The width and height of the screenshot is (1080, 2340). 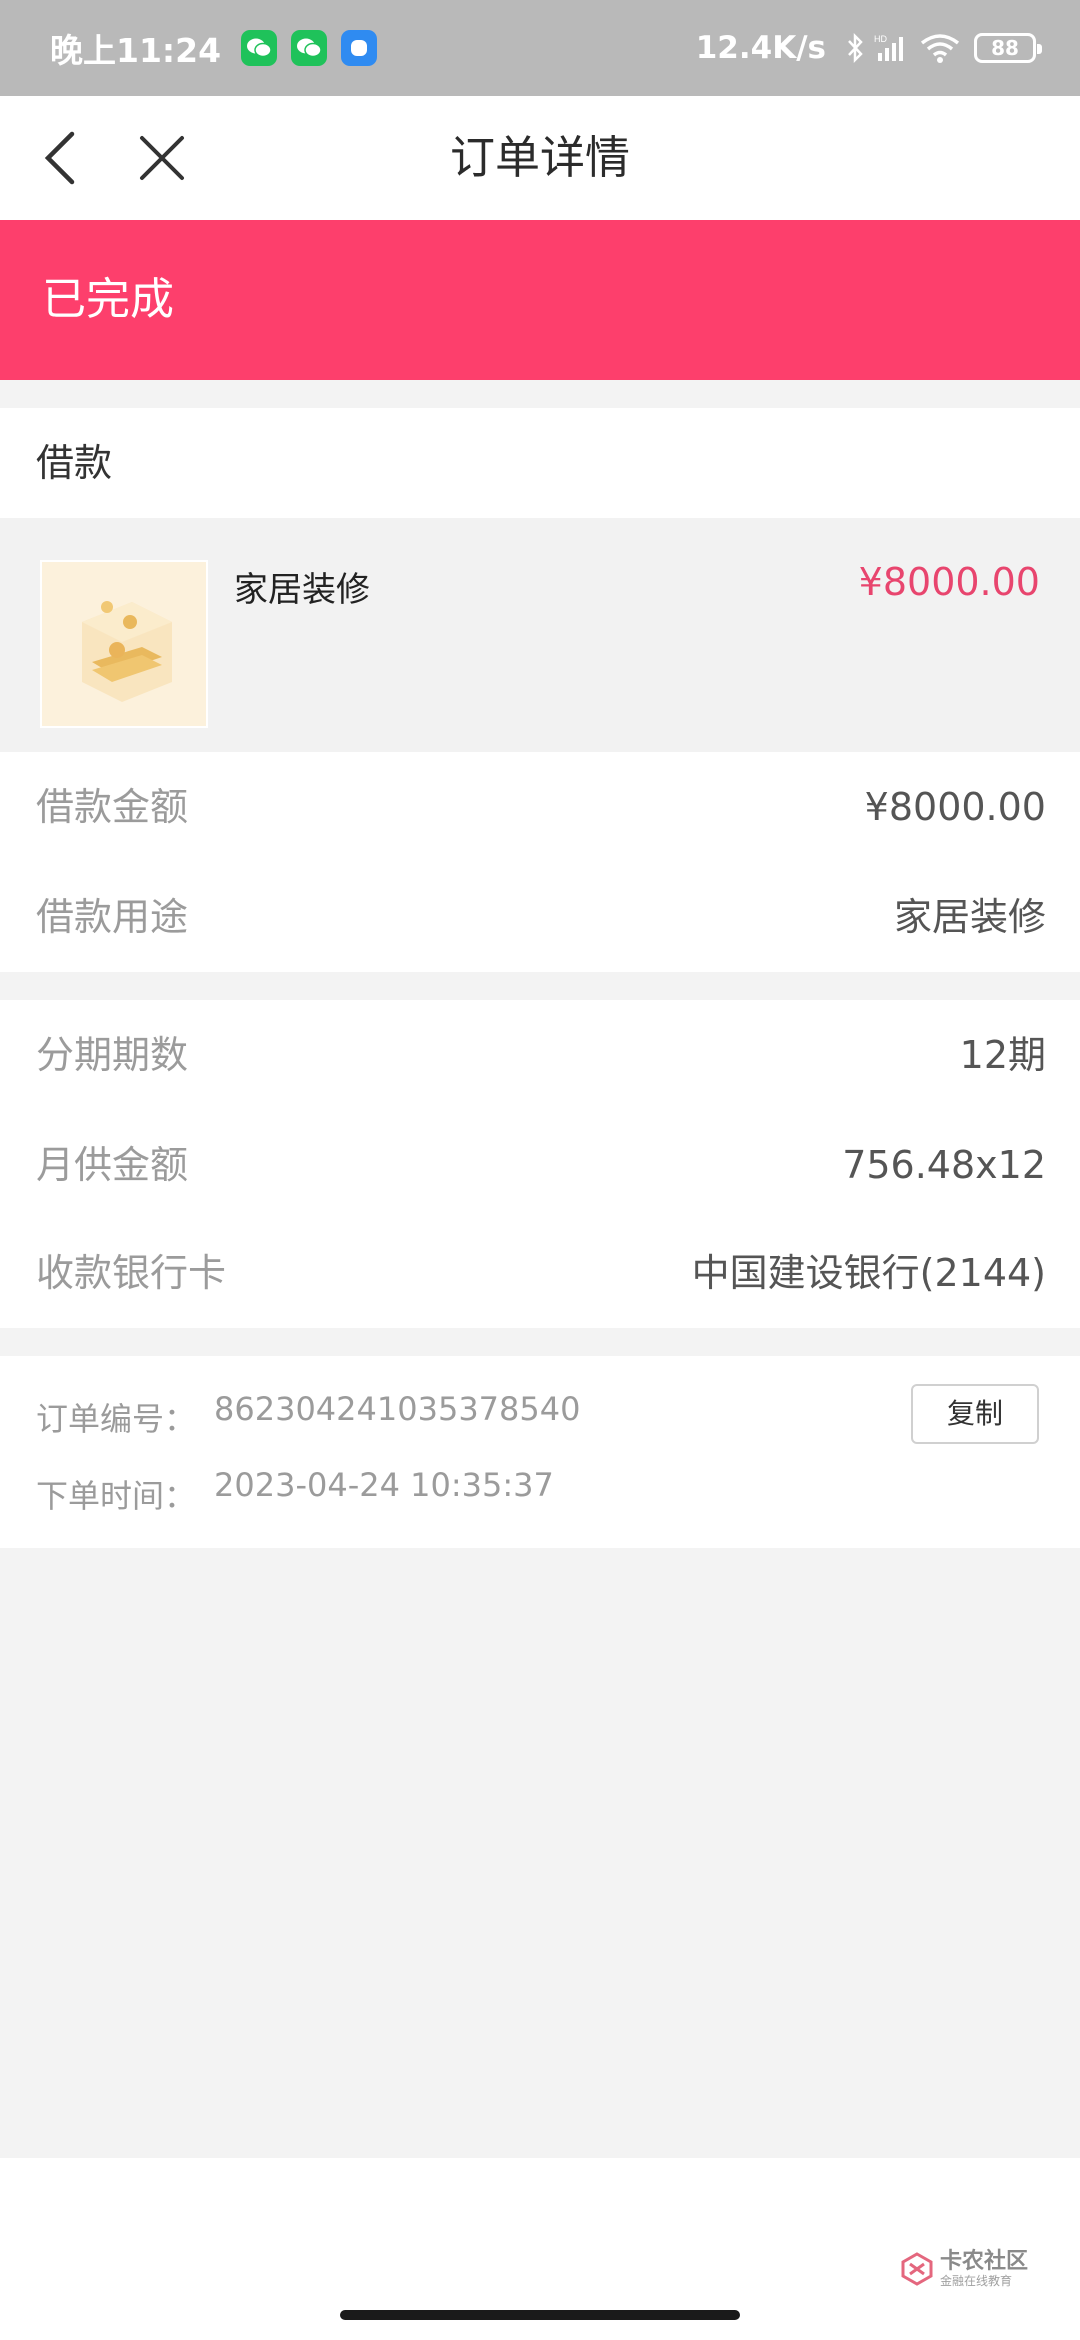 I want to click on order-time-value: 2023-04-24 10:35:37, so click(x=384, y=1485).